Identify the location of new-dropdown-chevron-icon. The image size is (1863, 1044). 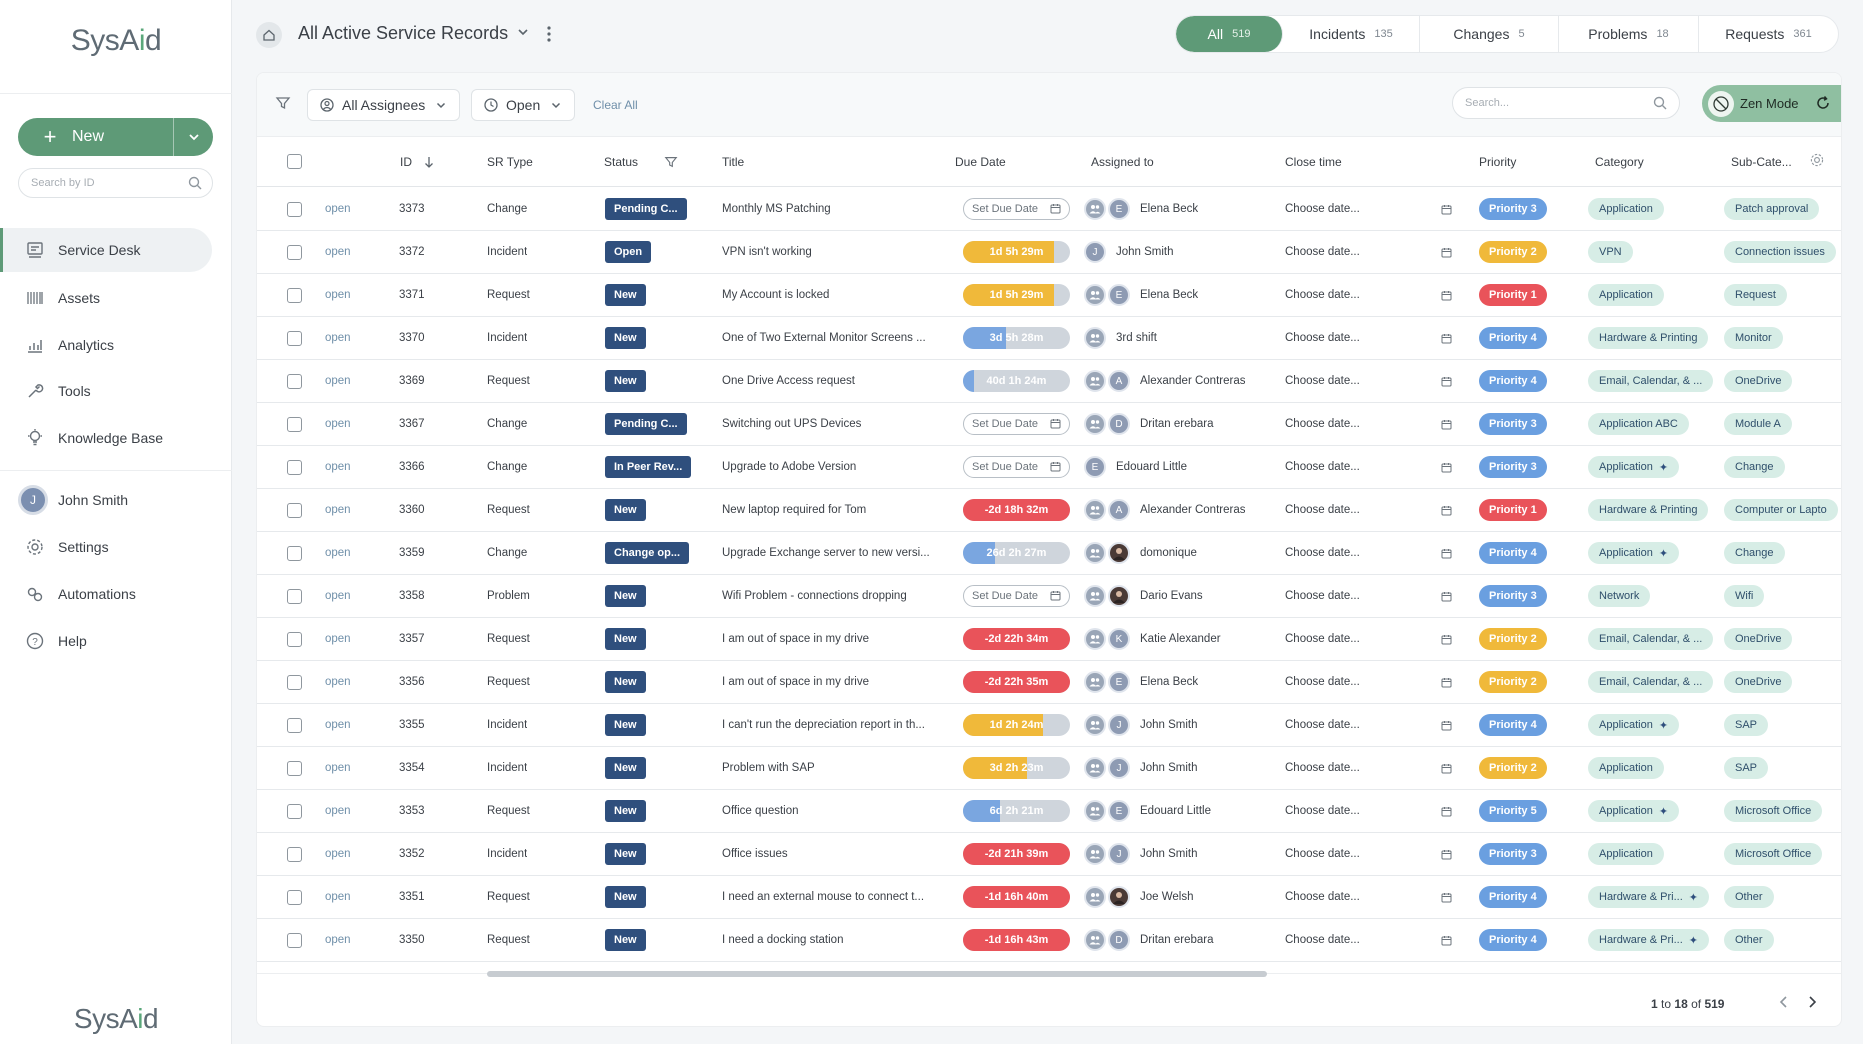
(193, 137).